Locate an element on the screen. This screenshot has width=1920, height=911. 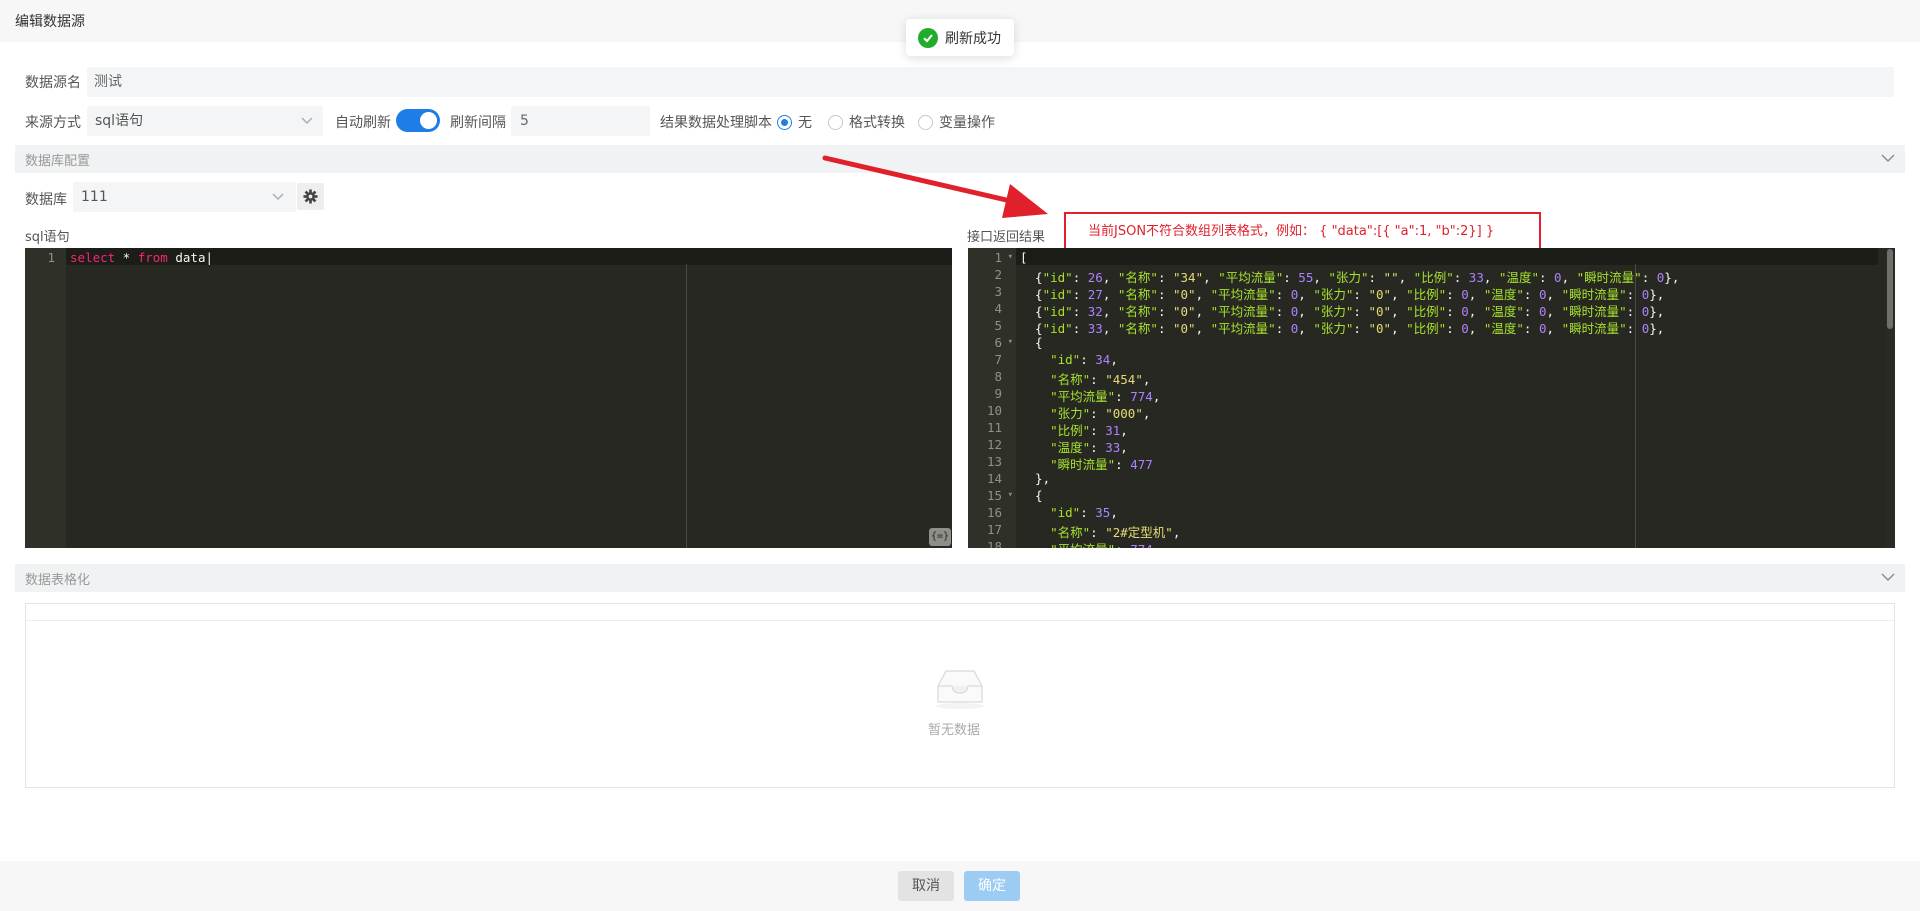
success-toast: 刷新成功 is located at coordinates (960, 37).